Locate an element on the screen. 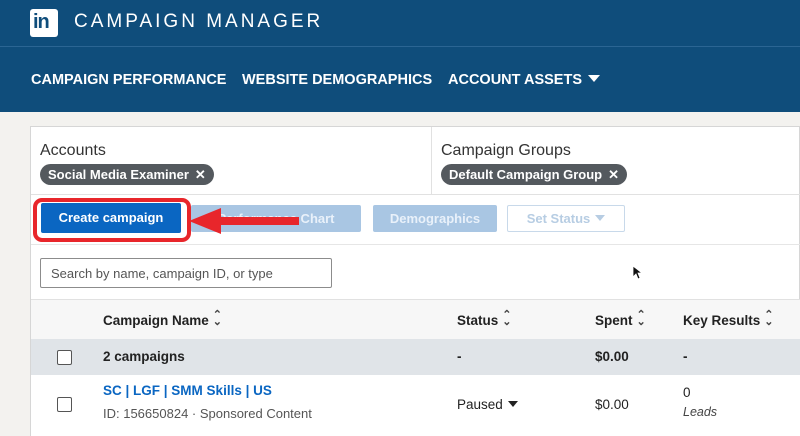 This screenshot has height=436, width=800. key-results-label: Leads is located at coordinates (700, 412).